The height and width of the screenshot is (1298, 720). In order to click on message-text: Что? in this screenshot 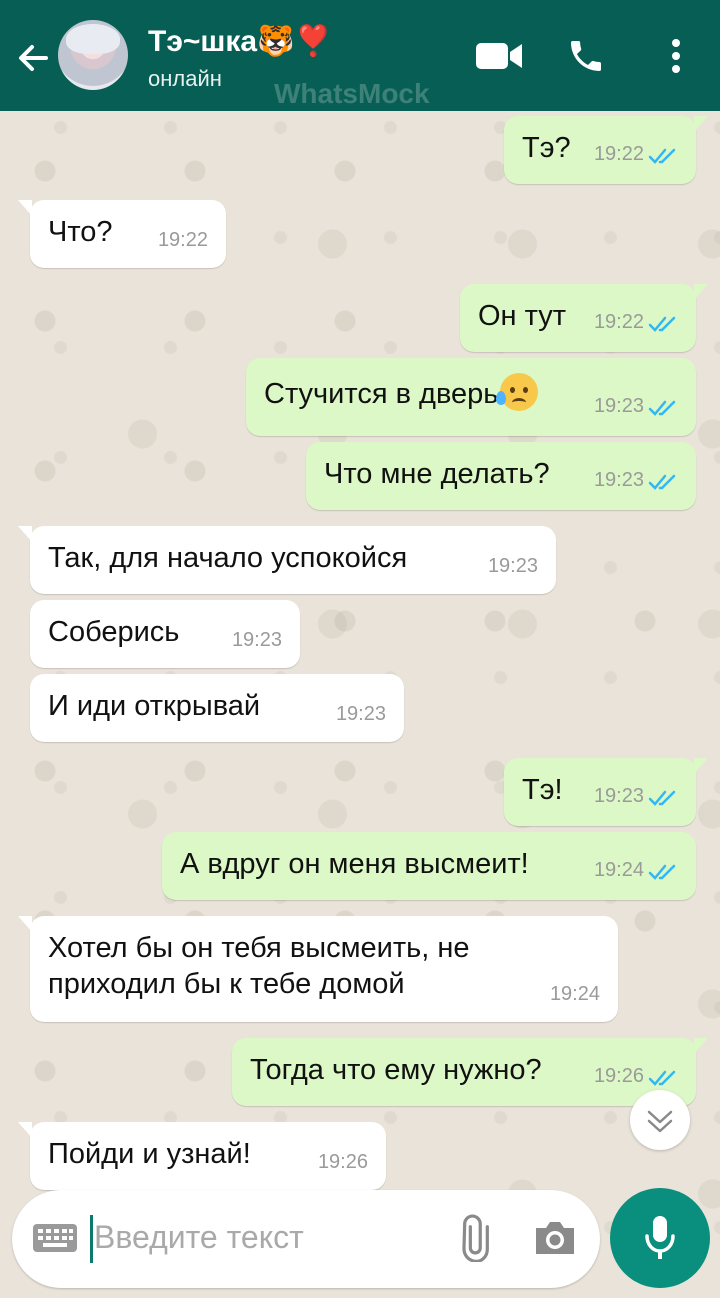, I will do `click(80, 232)`.